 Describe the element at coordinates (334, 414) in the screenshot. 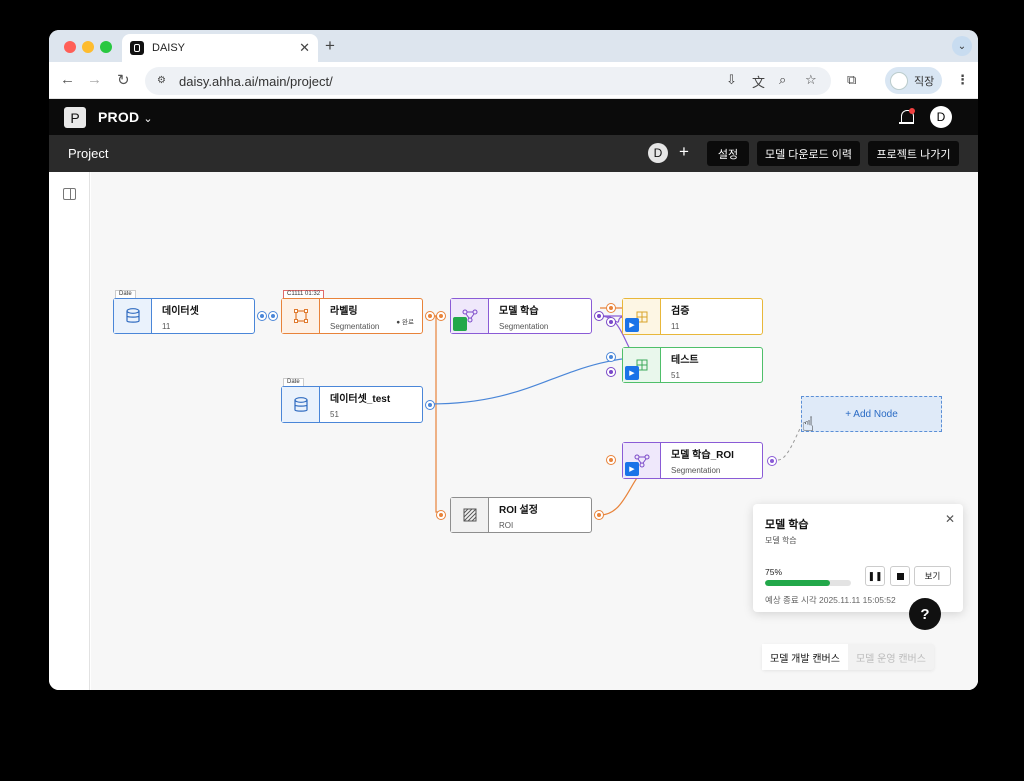

I see `dataset-test-count: 51` at that location.